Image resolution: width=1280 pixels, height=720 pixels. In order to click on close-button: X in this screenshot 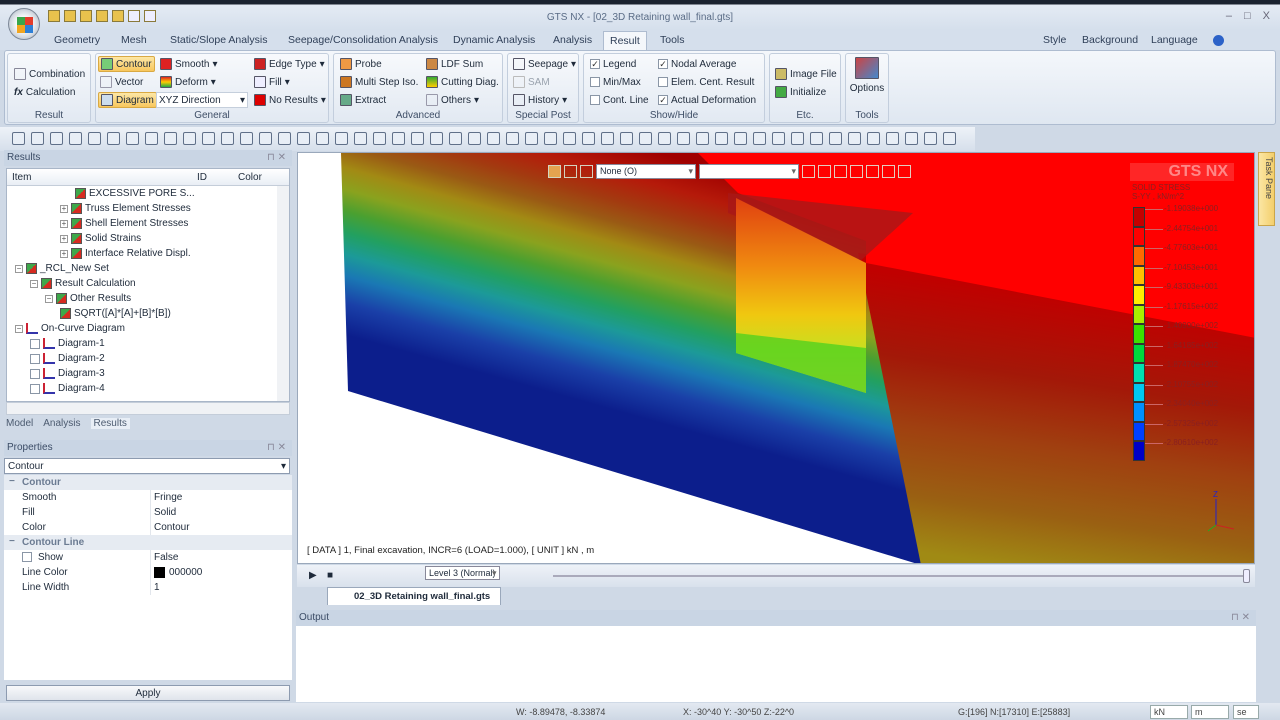, I will do `click(1266, 16)`.